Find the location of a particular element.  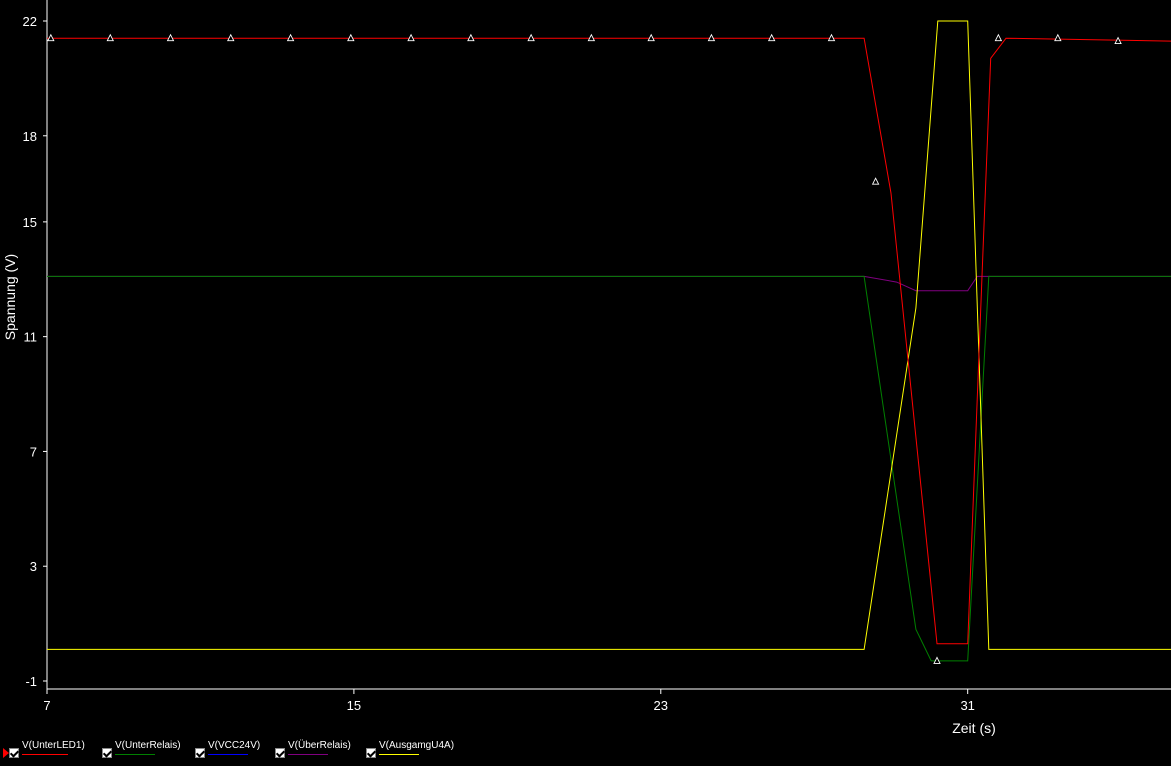

legend-label-vcc24v: V(VCC24V) is located at coordinates (234, 745).